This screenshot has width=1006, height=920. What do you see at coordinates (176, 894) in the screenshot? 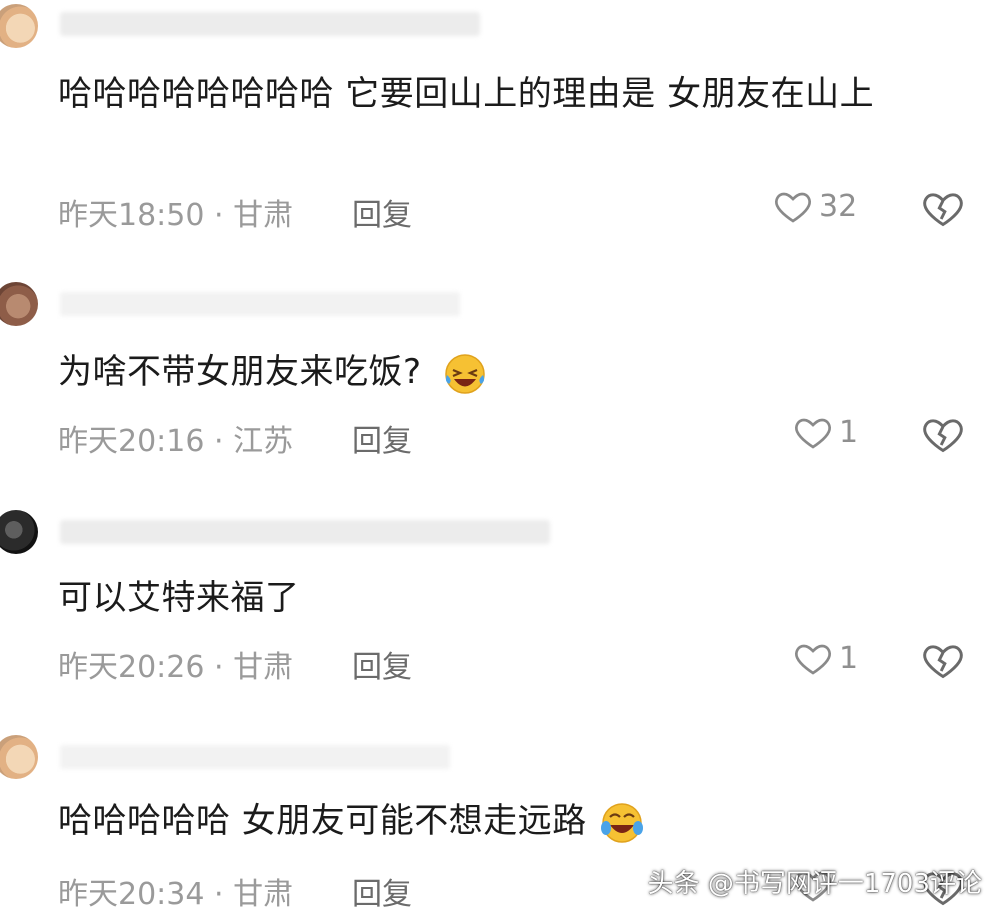
I see `comment-meta: 昨天20:34 · 甘肃` at bounding box center [176, 894].